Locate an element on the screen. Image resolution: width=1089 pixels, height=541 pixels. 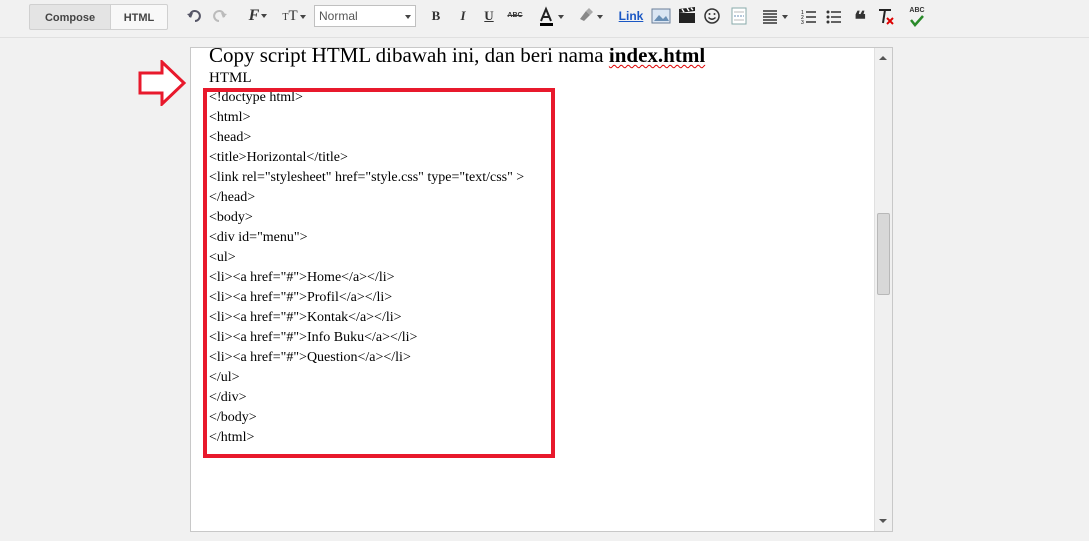
code-line: <li><a href="#">Info Buku</a></li> is located at coordinates (313, 337).